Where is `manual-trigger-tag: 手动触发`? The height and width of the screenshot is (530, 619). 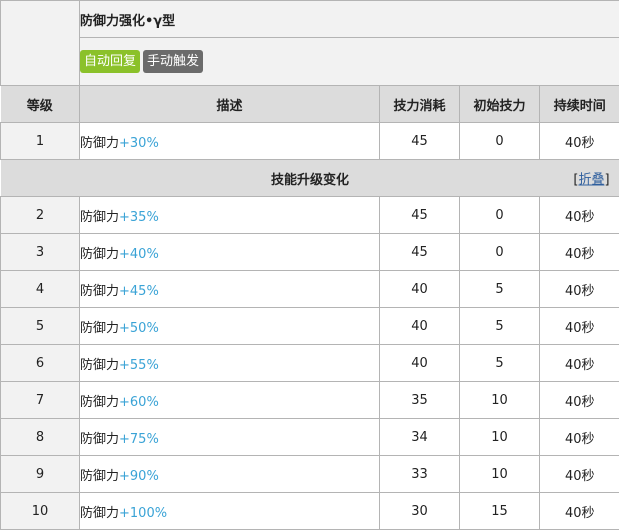
manual-trigger-tag: 手动触发 is located at coordinates (173, 61).